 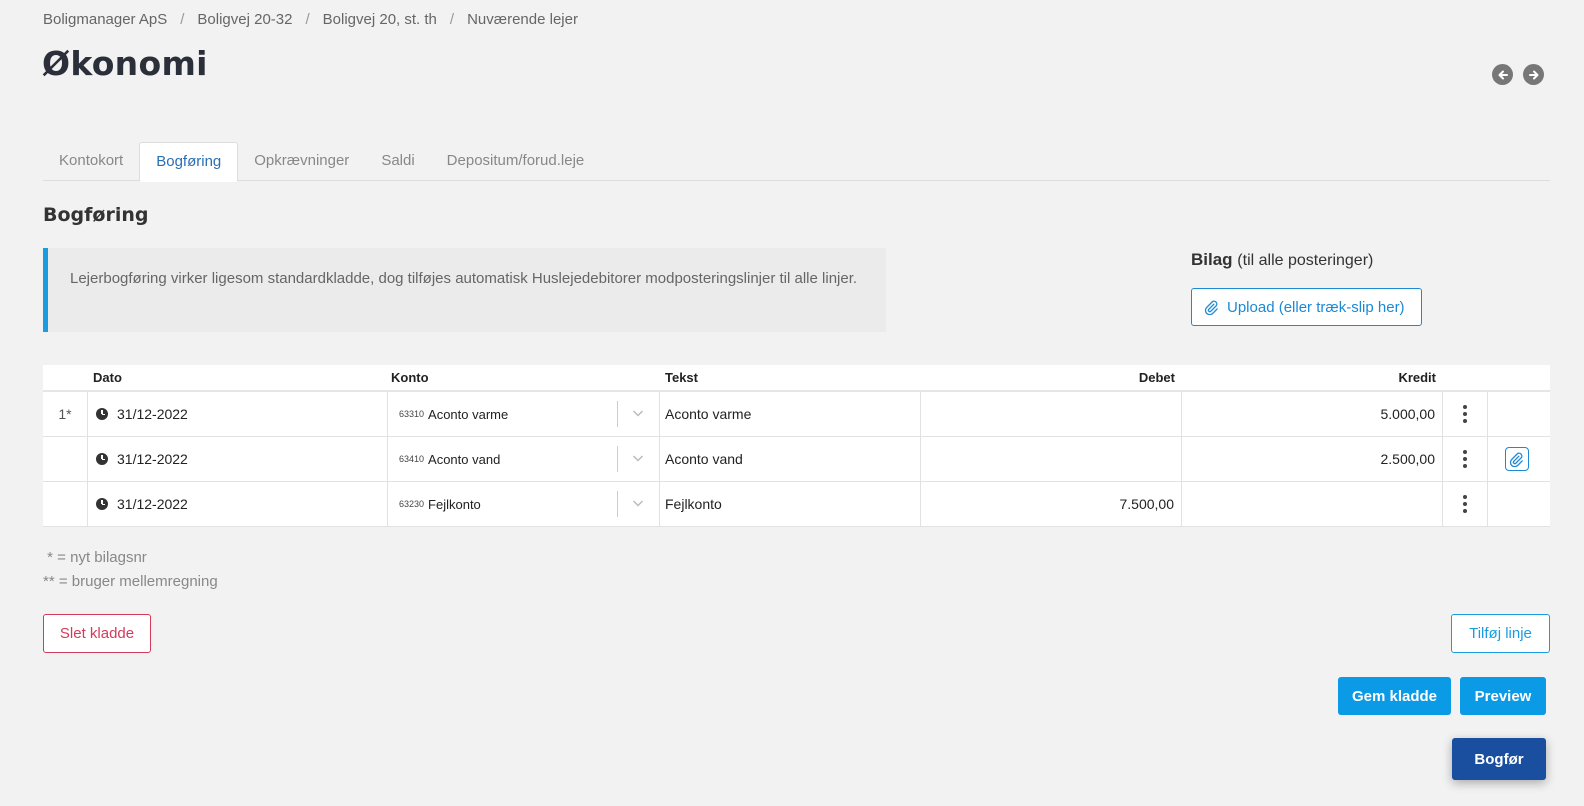 I want to click on post-button: Bogfør, so click(x=1499, y=759).